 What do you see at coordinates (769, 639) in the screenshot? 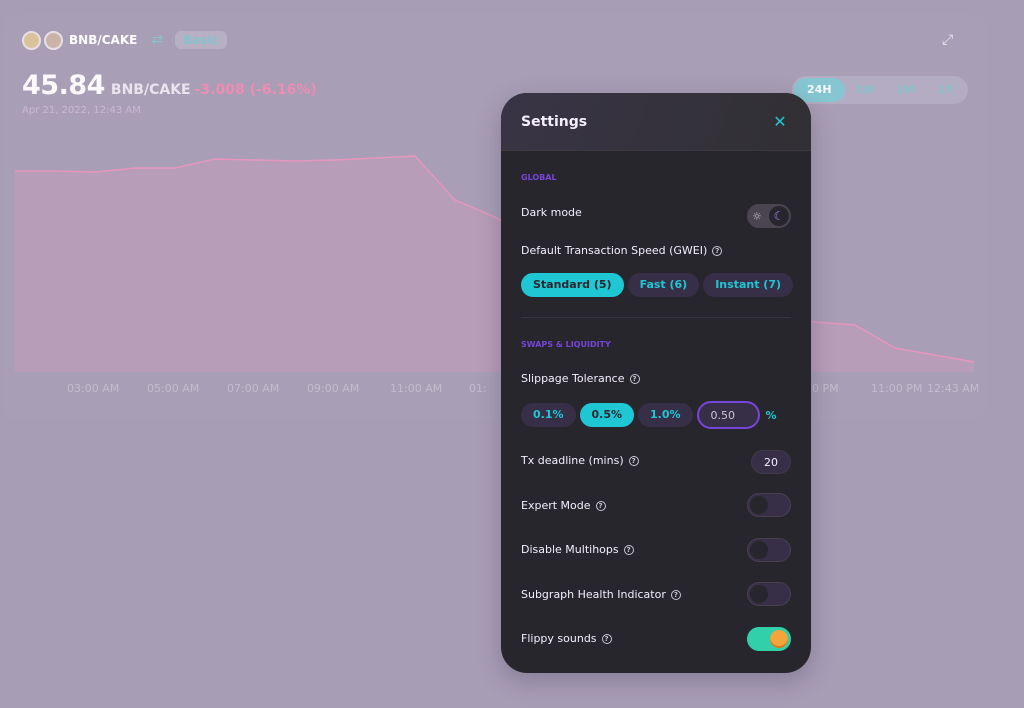
I see `flippy-sounds-toggle` at bounding box center [769, 639].